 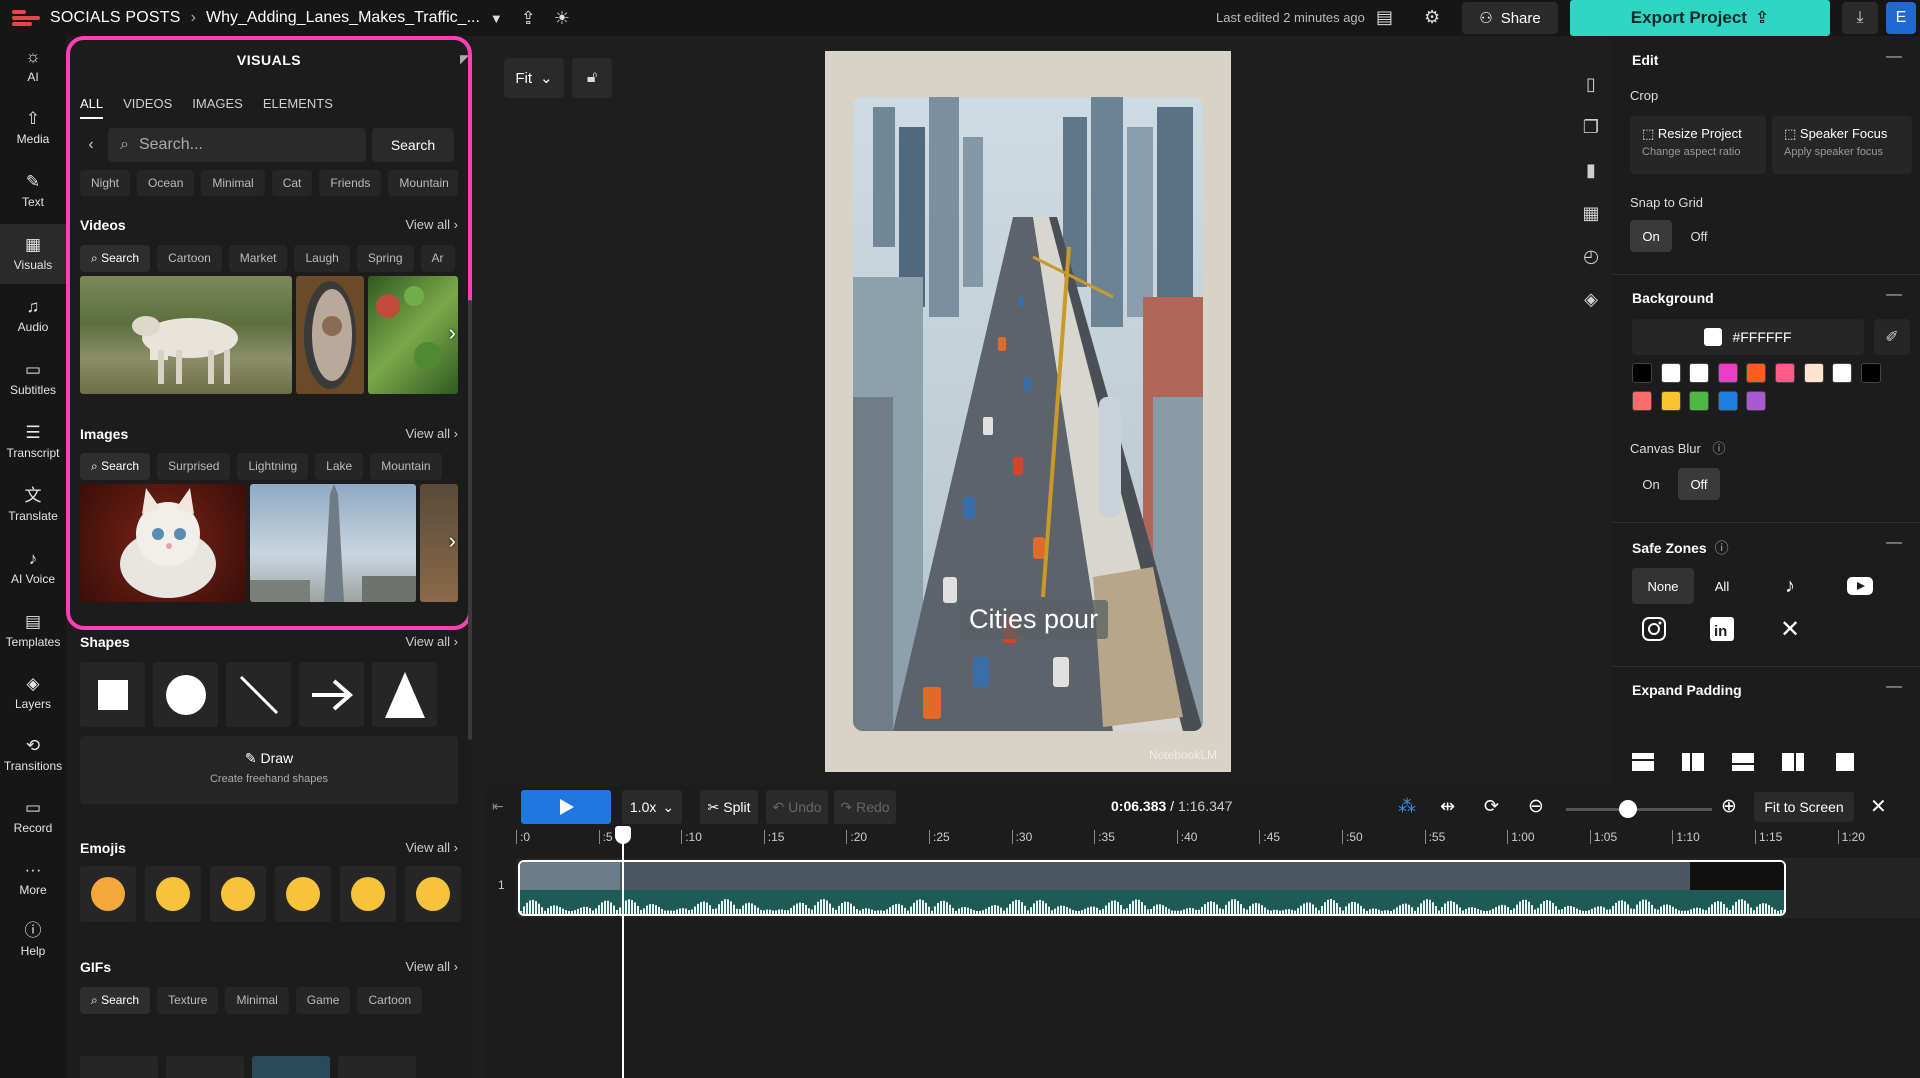 What do you see at coordinates (33, 755) in the screenshot?
I see `nav-transitions: ⟲ Transitions` at bounding box center [33, 755].